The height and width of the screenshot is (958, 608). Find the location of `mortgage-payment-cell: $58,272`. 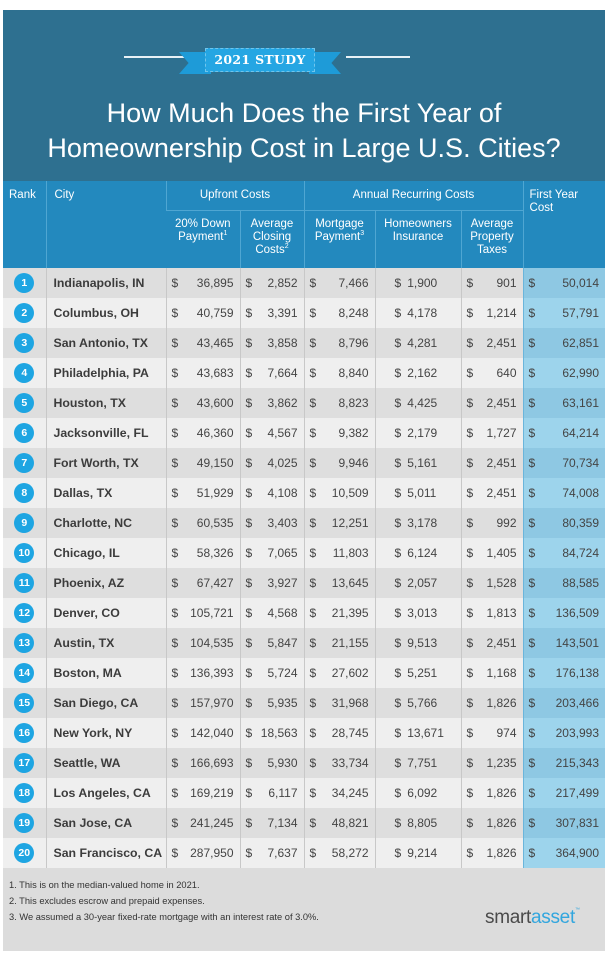

mortgage-payment-cell: $58,272 is located at coordinates (339, 853).